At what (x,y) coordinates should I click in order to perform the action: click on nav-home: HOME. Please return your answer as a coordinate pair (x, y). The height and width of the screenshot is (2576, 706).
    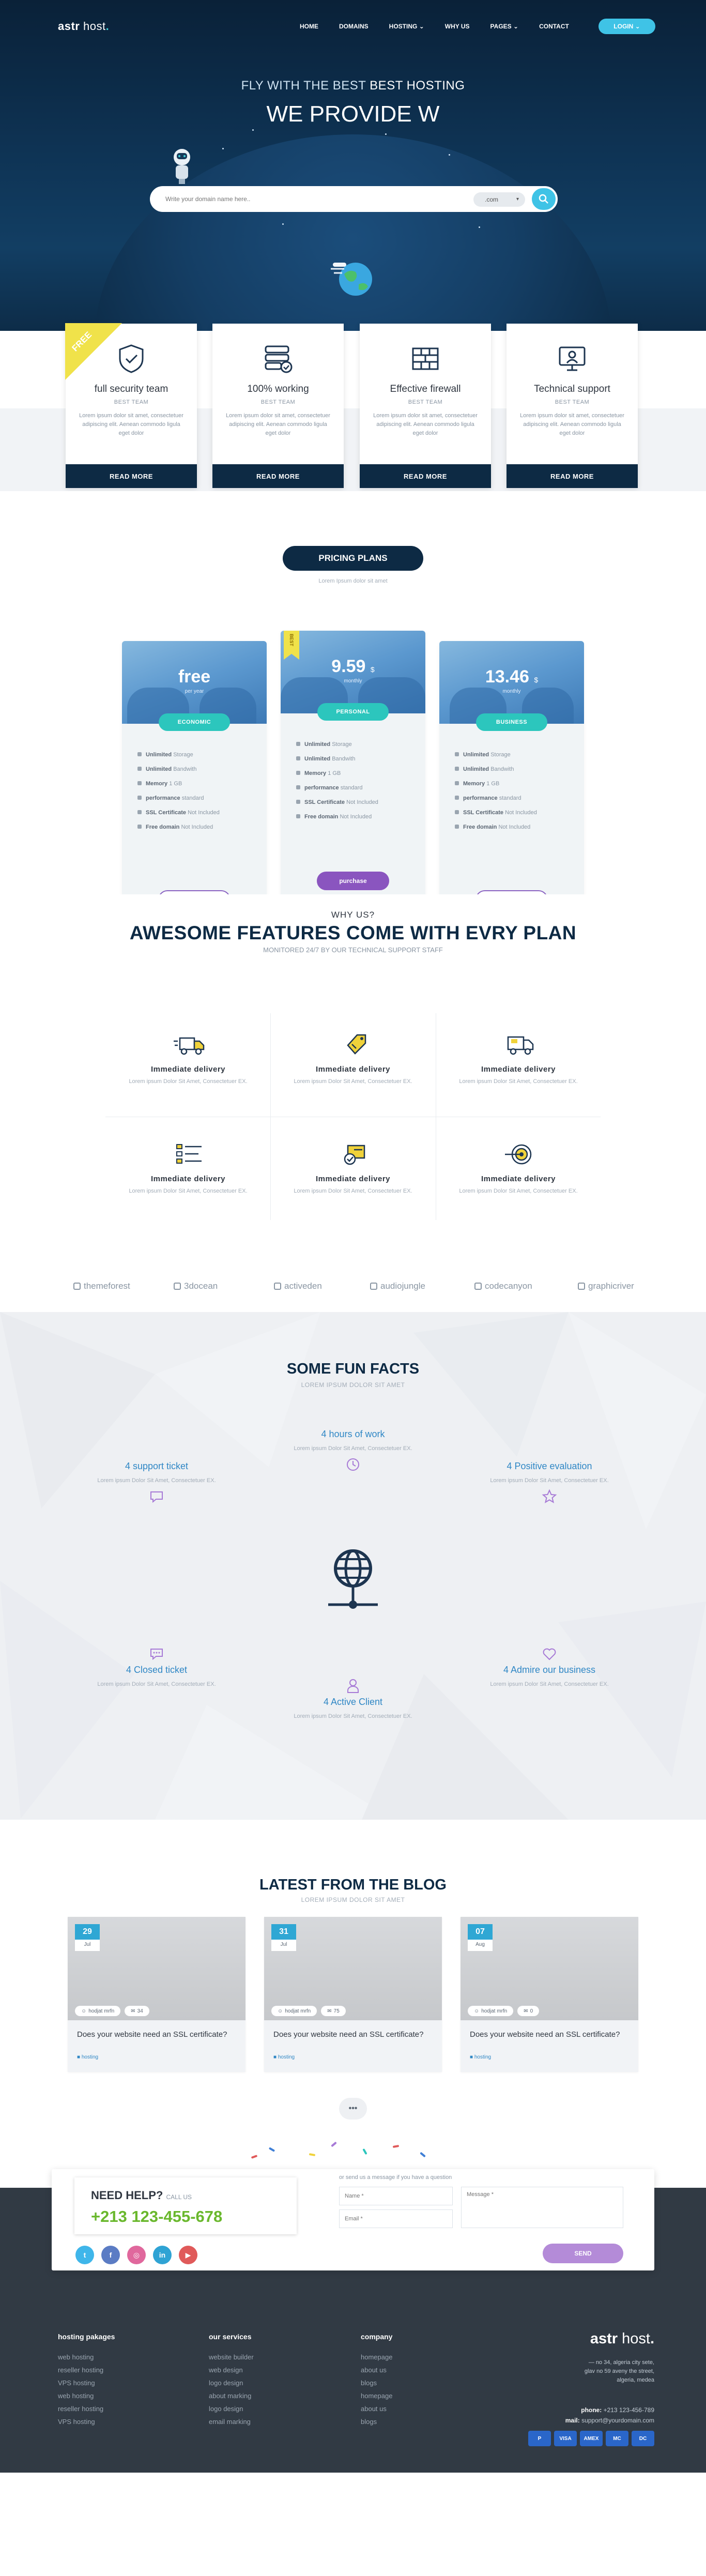
    Looking at the image, I should click on (309, 26).